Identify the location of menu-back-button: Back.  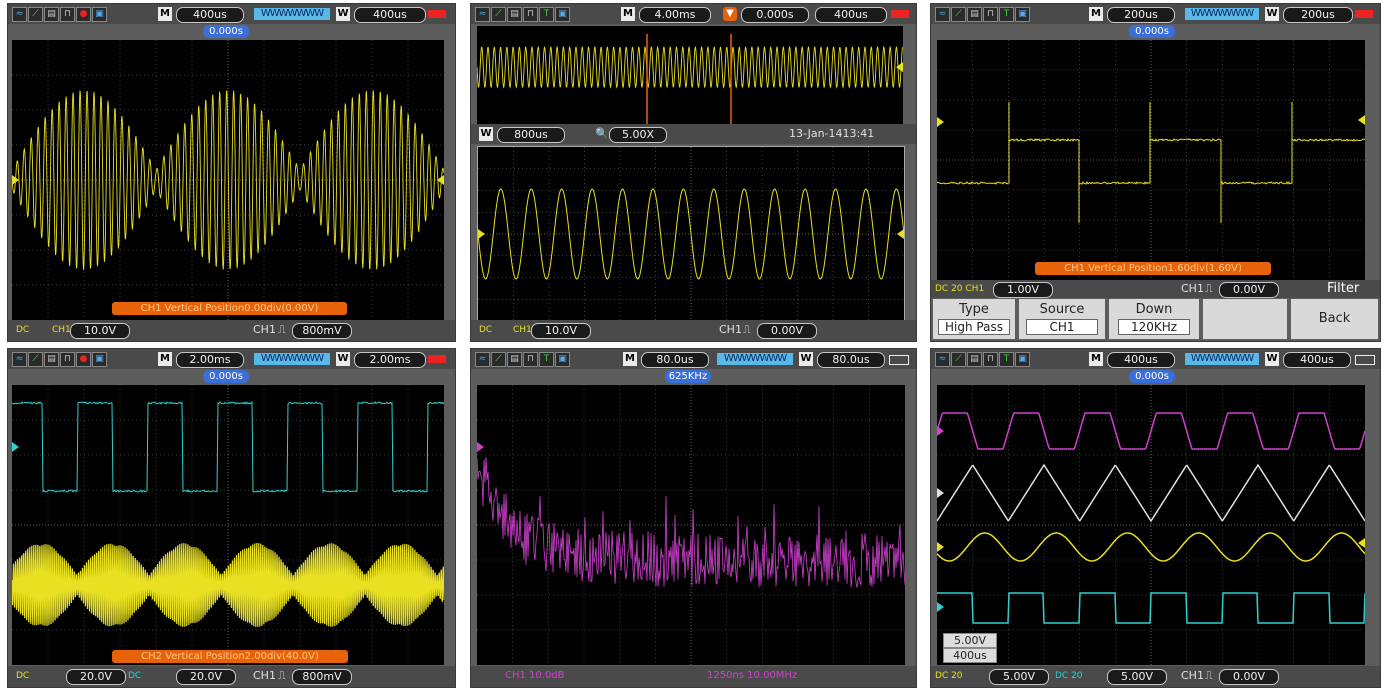
(1334, 319).